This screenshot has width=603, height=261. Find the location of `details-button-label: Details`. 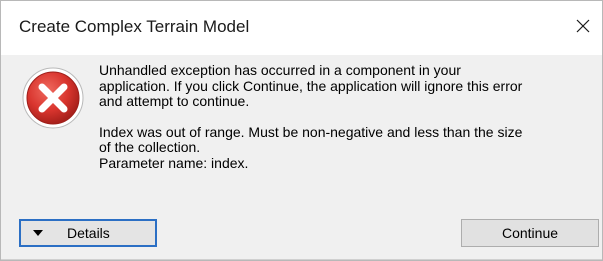

details-button-label: Details is located at coordinates (88, 233).